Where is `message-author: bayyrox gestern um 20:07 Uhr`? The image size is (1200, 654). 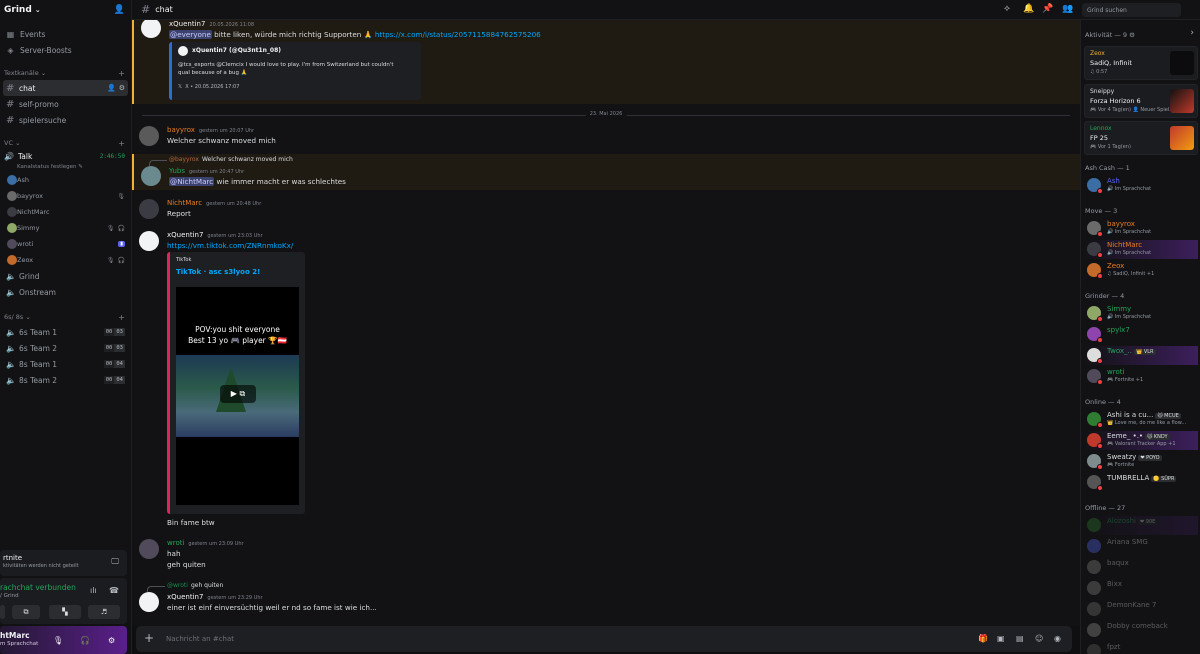
message-author: bayyrox gestern um 20:07 Uhr is located at coordinates (210, 130).